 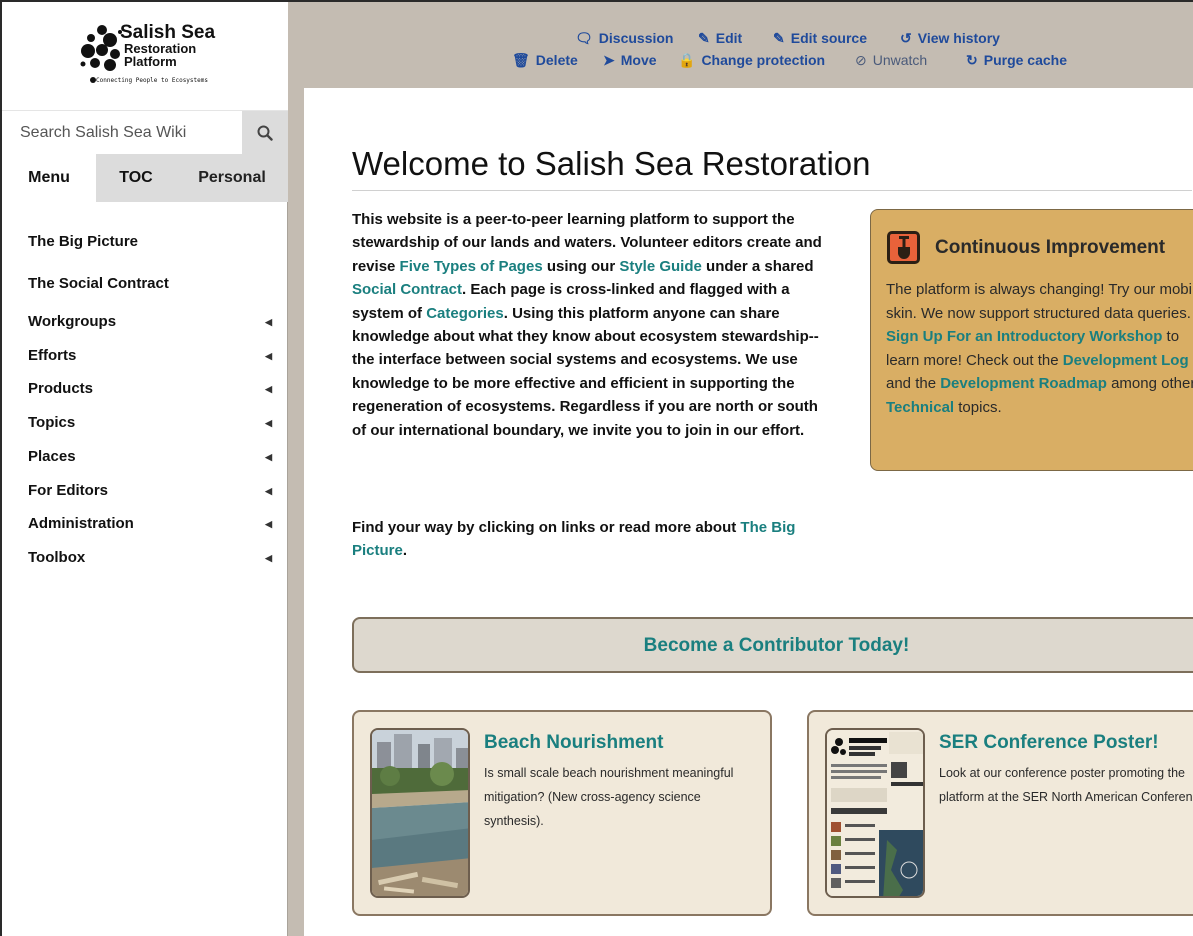 What do you see at coordinates (407, 289) in the screenshot?
I see `social-contract-link: Social Contract` at bounding box center [407, 289].